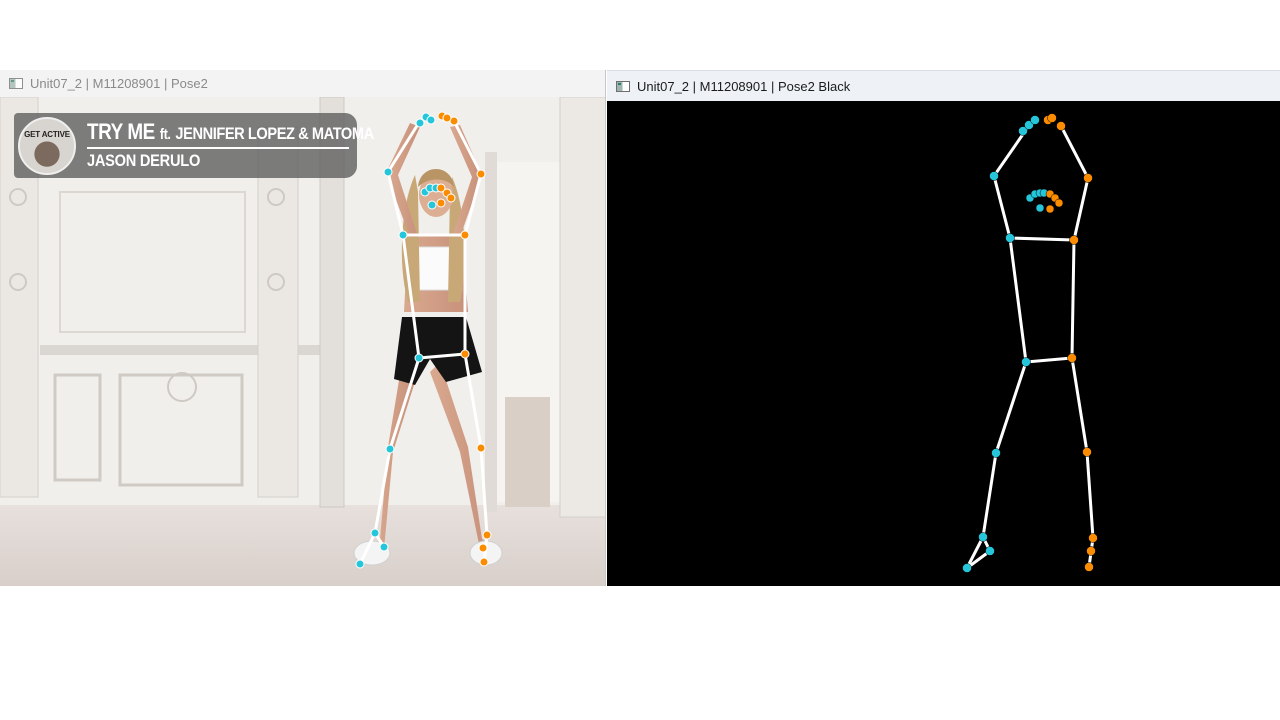 The width and height of the screenshot is (1280, 720). Describe the element at coordinates (1011, 407) in the screenshot. I see `skeleton-left-thigh` at that location.